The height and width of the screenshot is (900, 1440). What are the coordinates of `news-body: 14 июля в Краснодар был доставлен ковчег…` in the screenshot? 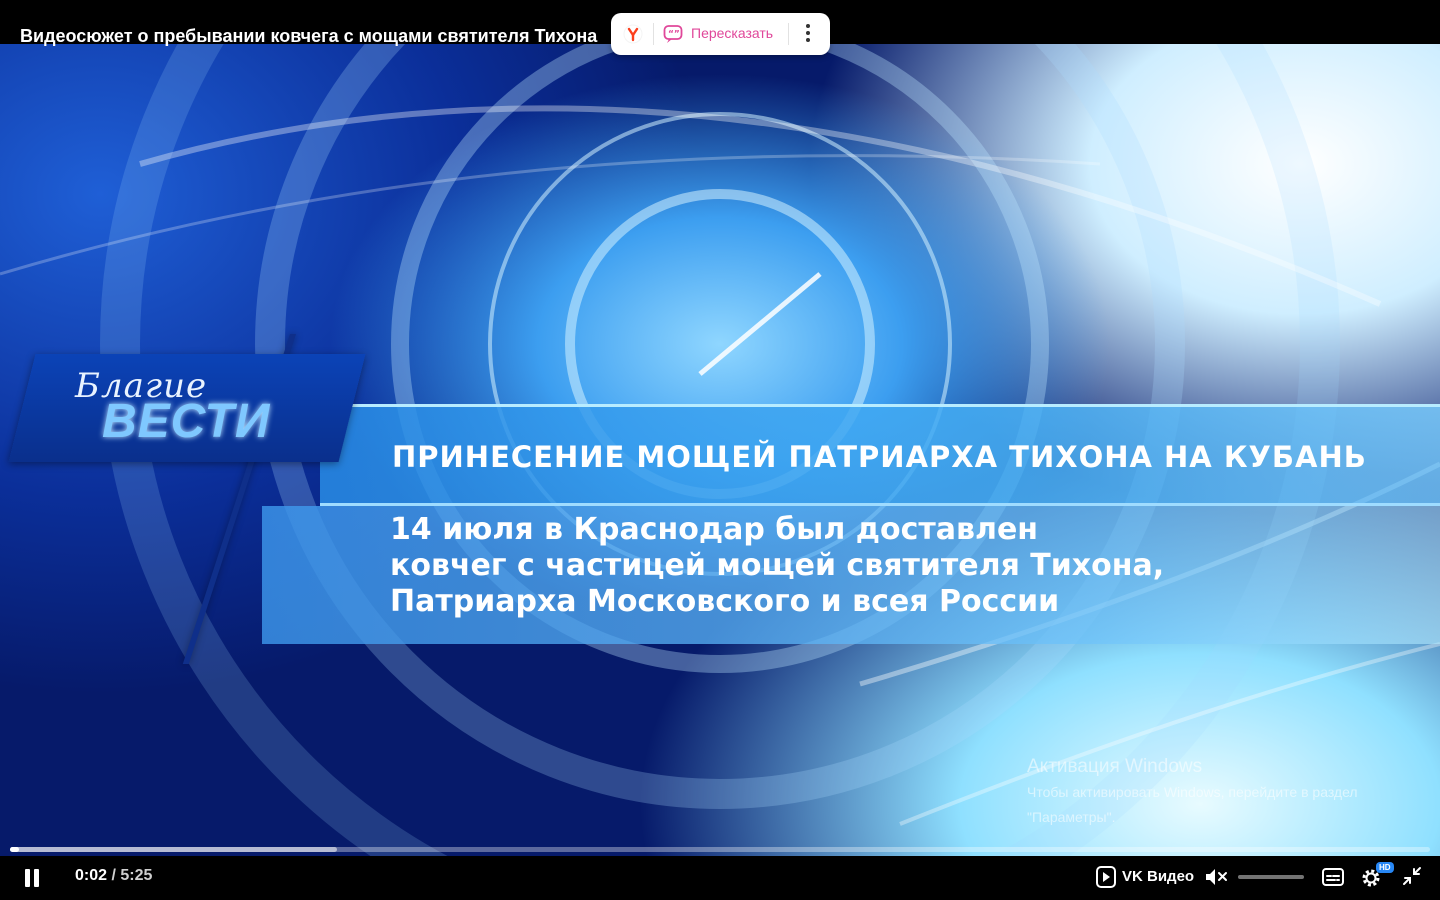 It's located at (840, 566).